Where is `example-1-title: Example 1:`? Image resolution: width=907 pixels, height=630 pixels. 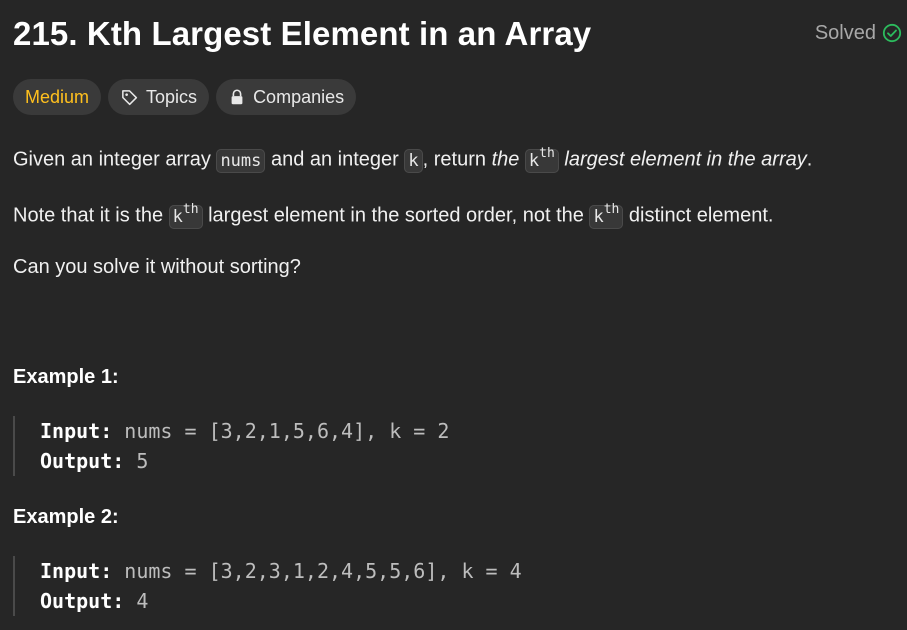
example-1-title: Example 1: is located at coordinates (66, 377).